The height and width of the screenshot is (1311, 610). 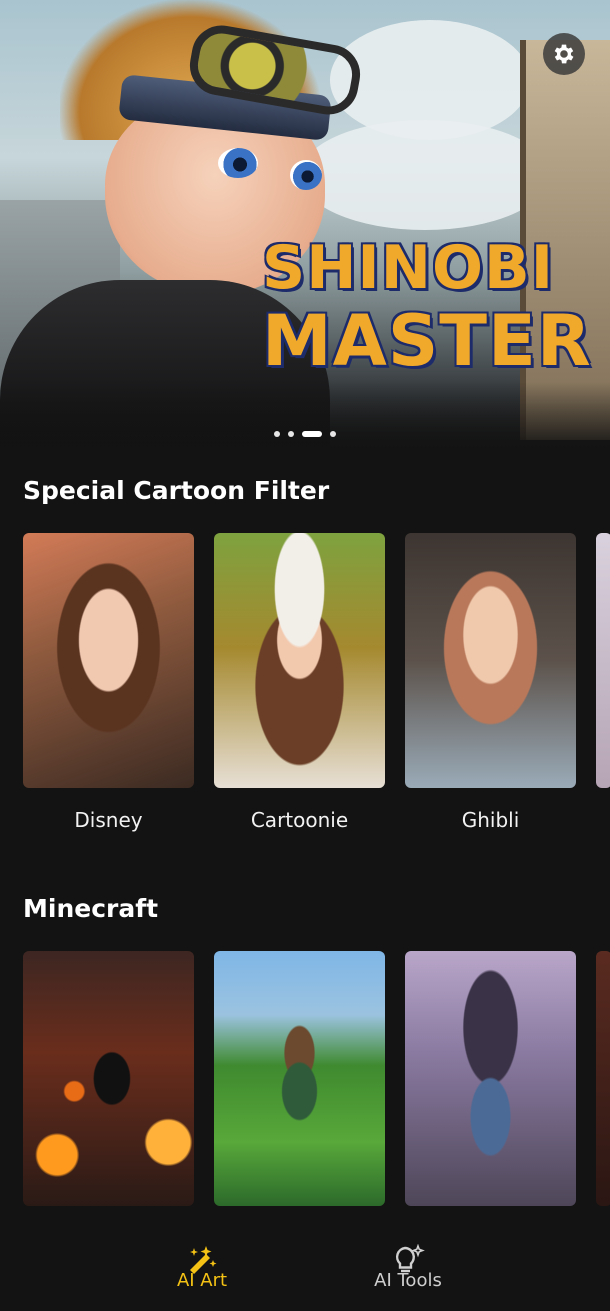 What do you see at coordinates (202, 1267) in the screenshot?
I see `nav-tab-ai-art: AI Art` at bounding box center [202, 1267].